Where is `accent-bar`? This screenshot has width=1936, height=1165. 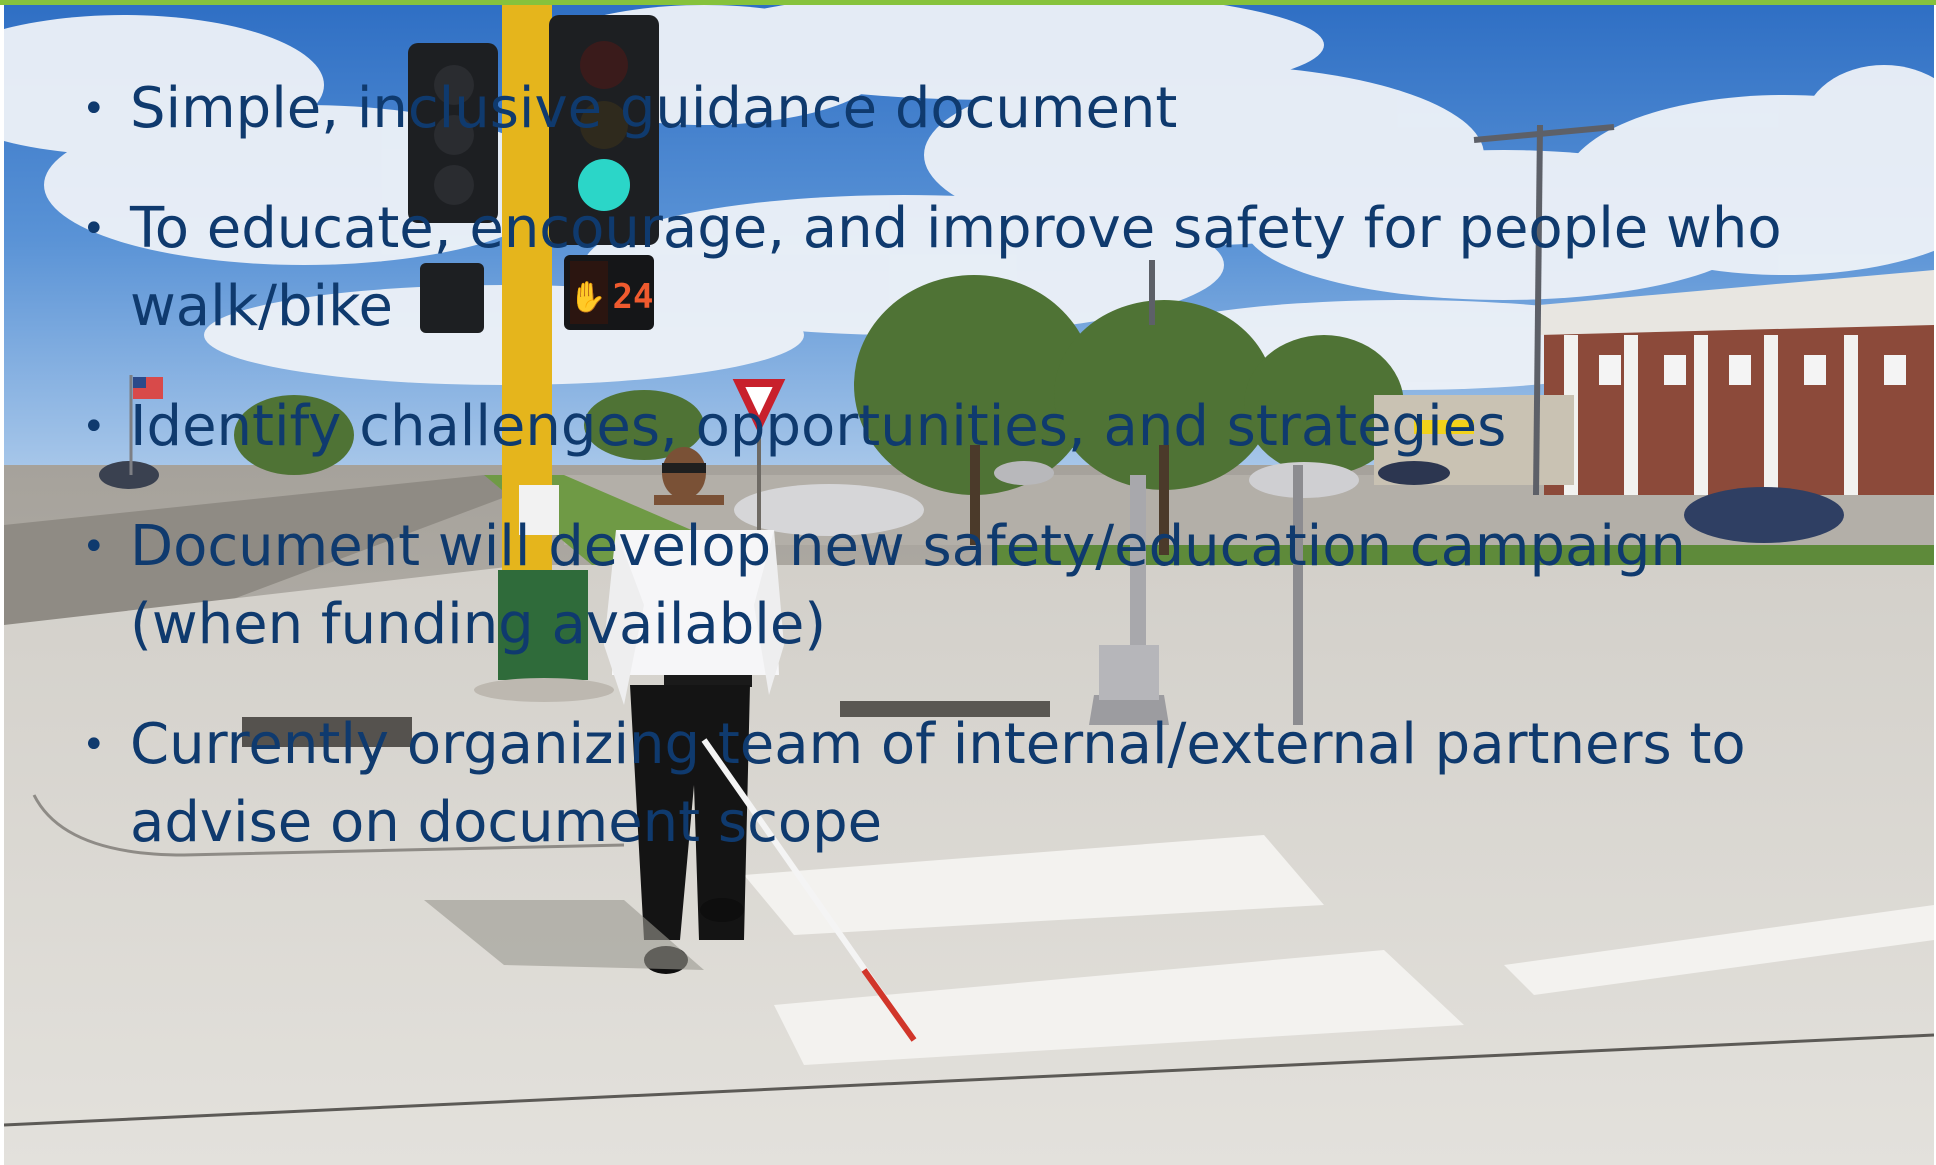 accent-bar is located at coordinates (968, 2).